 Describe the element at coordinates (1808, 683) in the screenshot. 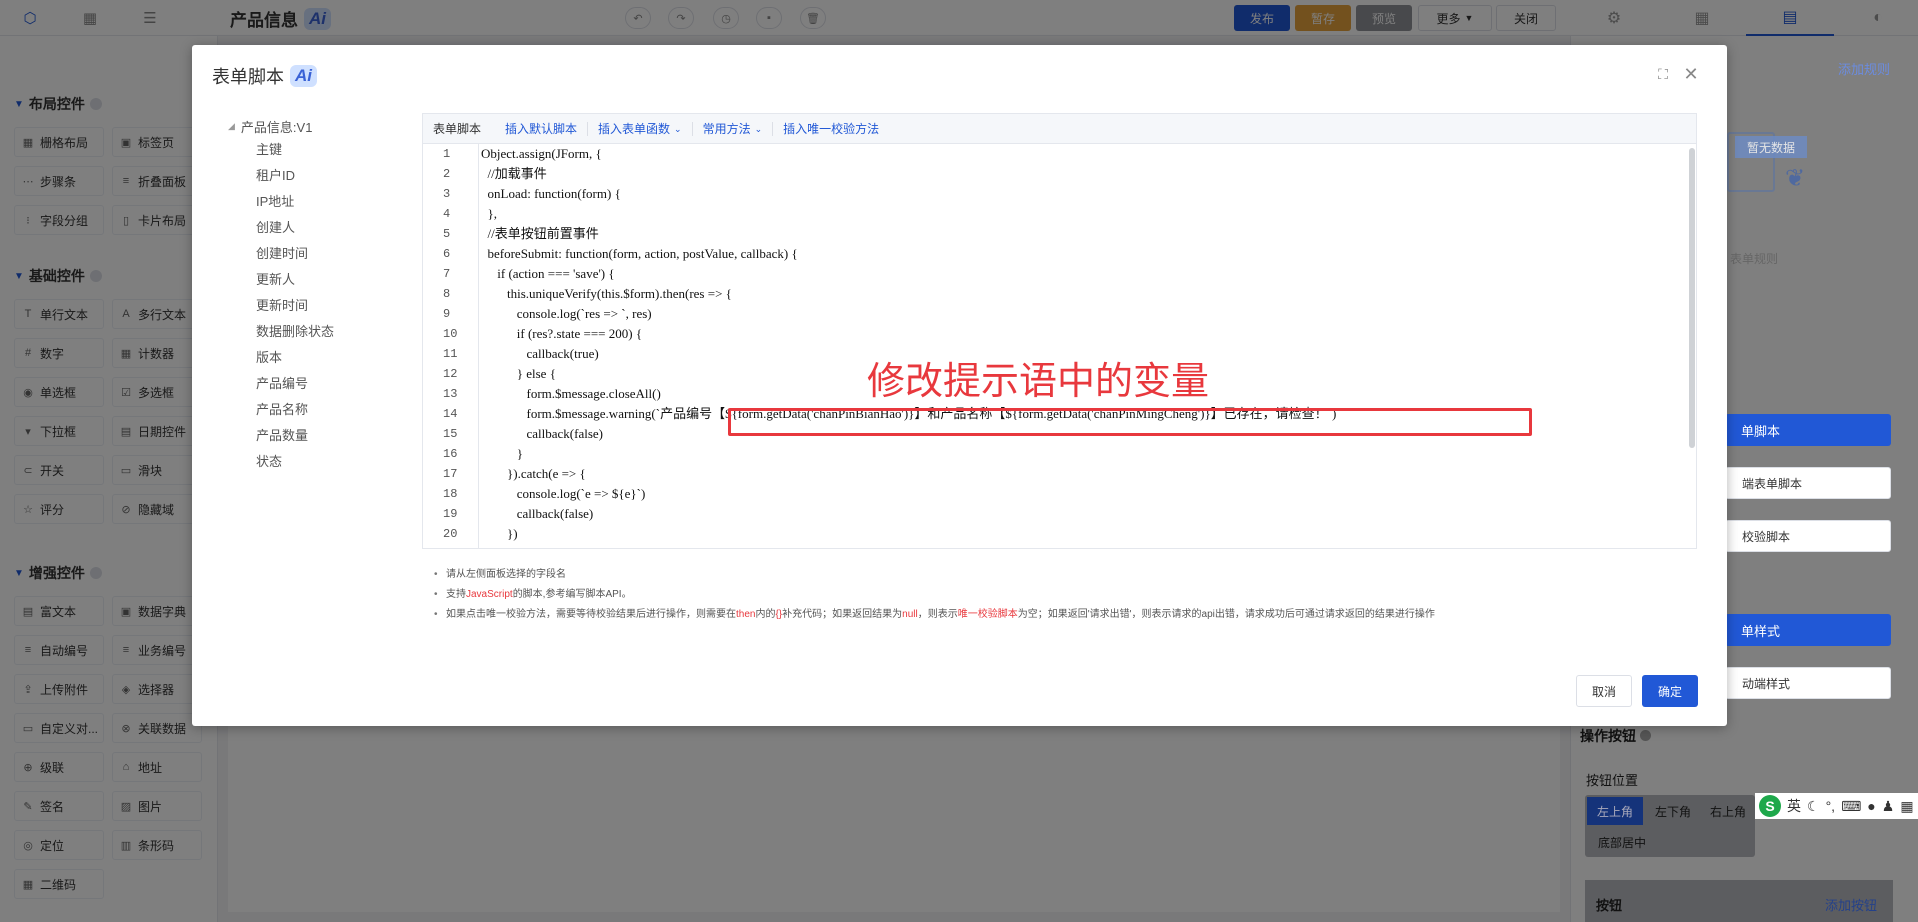

I see `mobile-style-button: 动端样式` at that location.